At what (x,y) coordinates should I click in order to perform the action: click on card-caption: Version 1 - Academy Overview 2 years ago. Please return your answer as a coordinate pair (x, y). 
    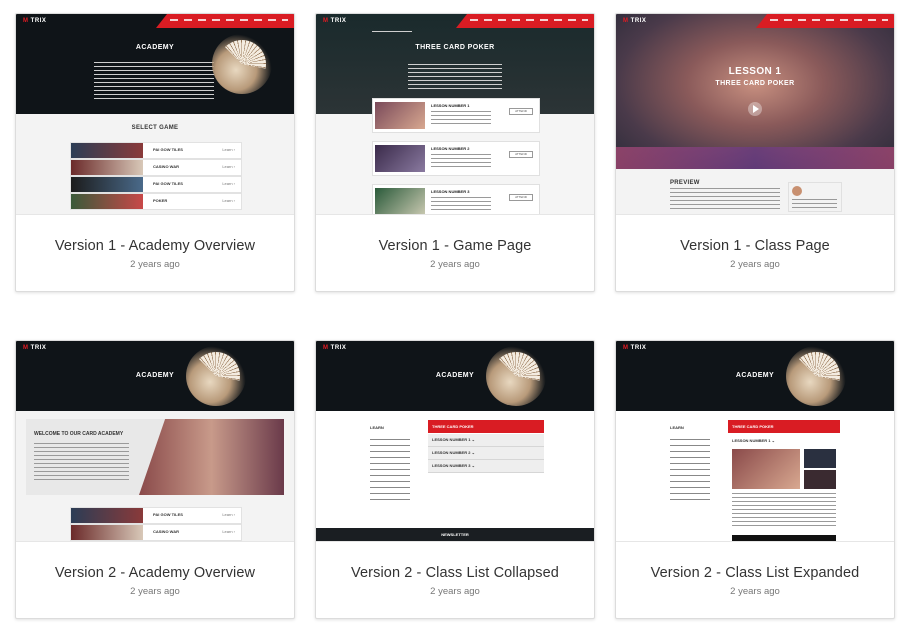
    Looking at the image, I should click on (155, 252).